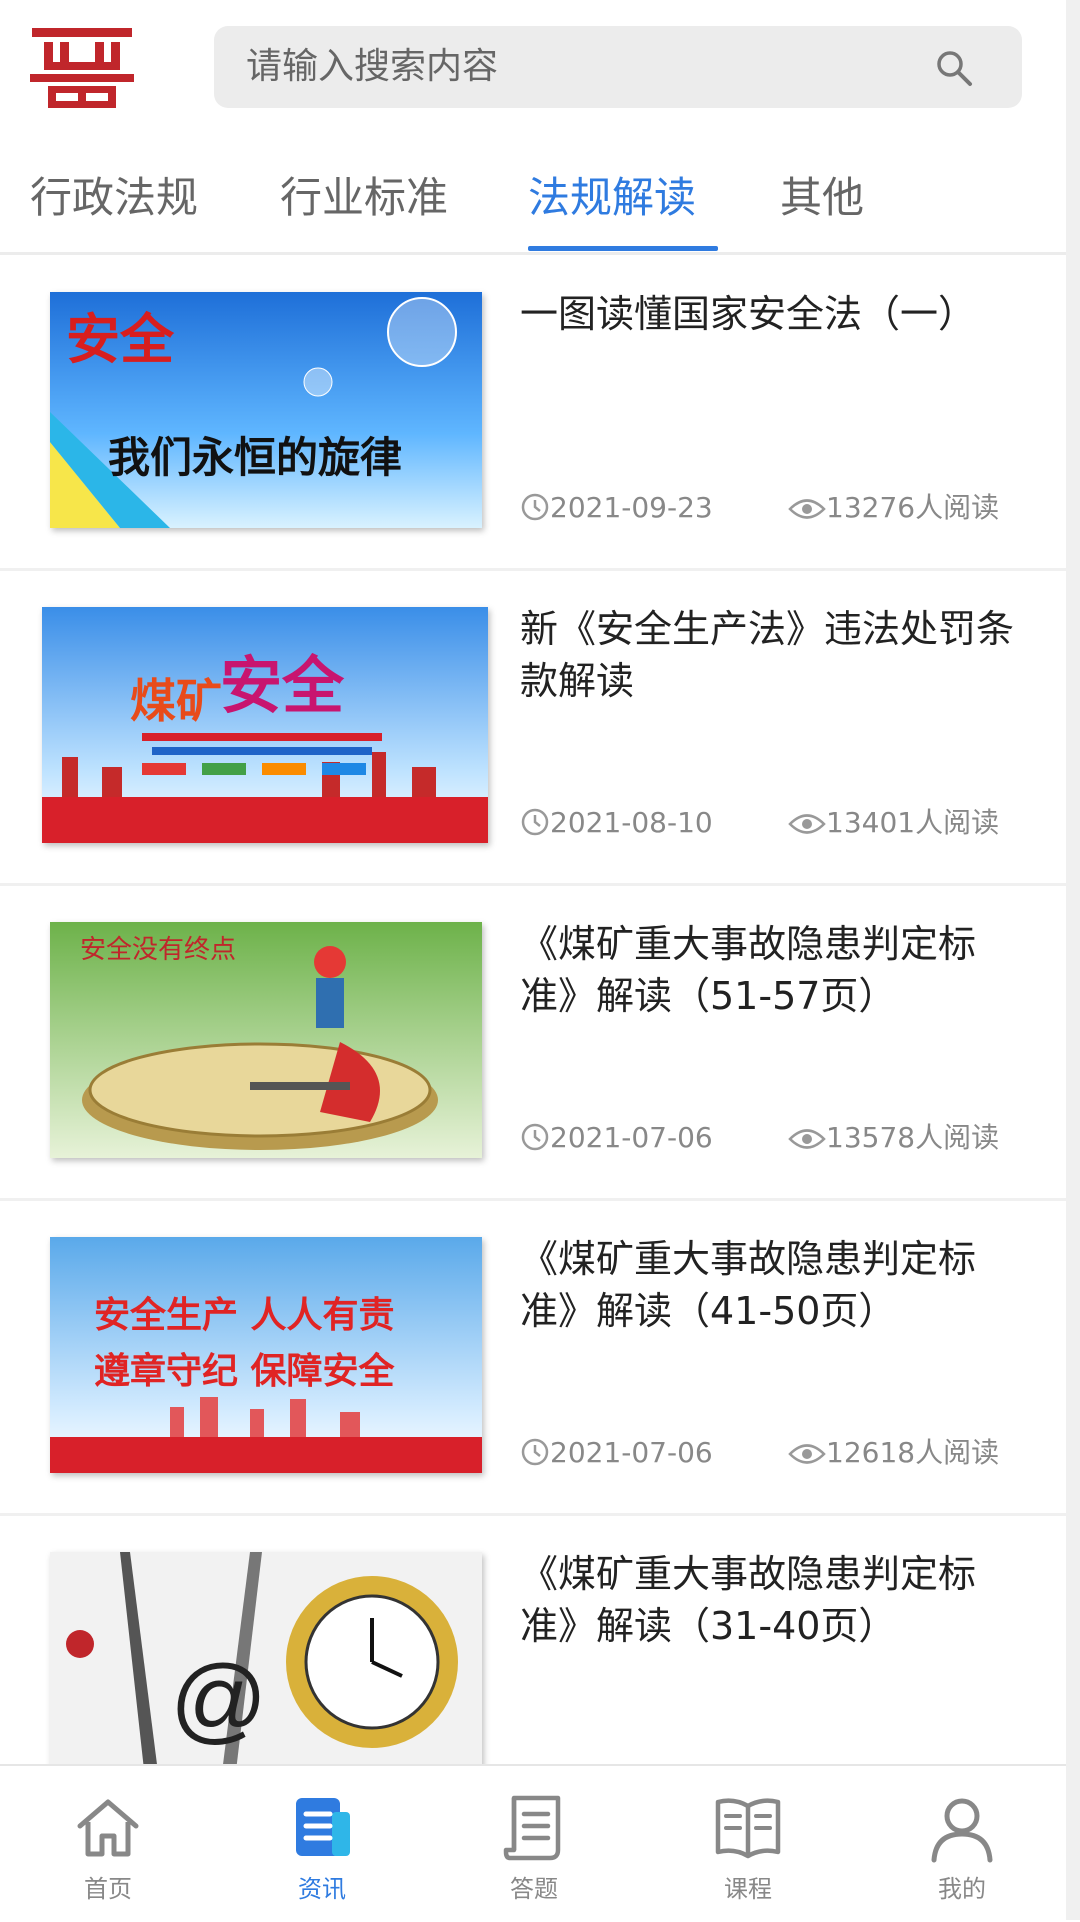 This screenshot has height=1922, width=1080. Describe the element at coordinates (770, 314) in the screenshot. I see `article-title: 一图读懂国家安全法（一）` at that location.